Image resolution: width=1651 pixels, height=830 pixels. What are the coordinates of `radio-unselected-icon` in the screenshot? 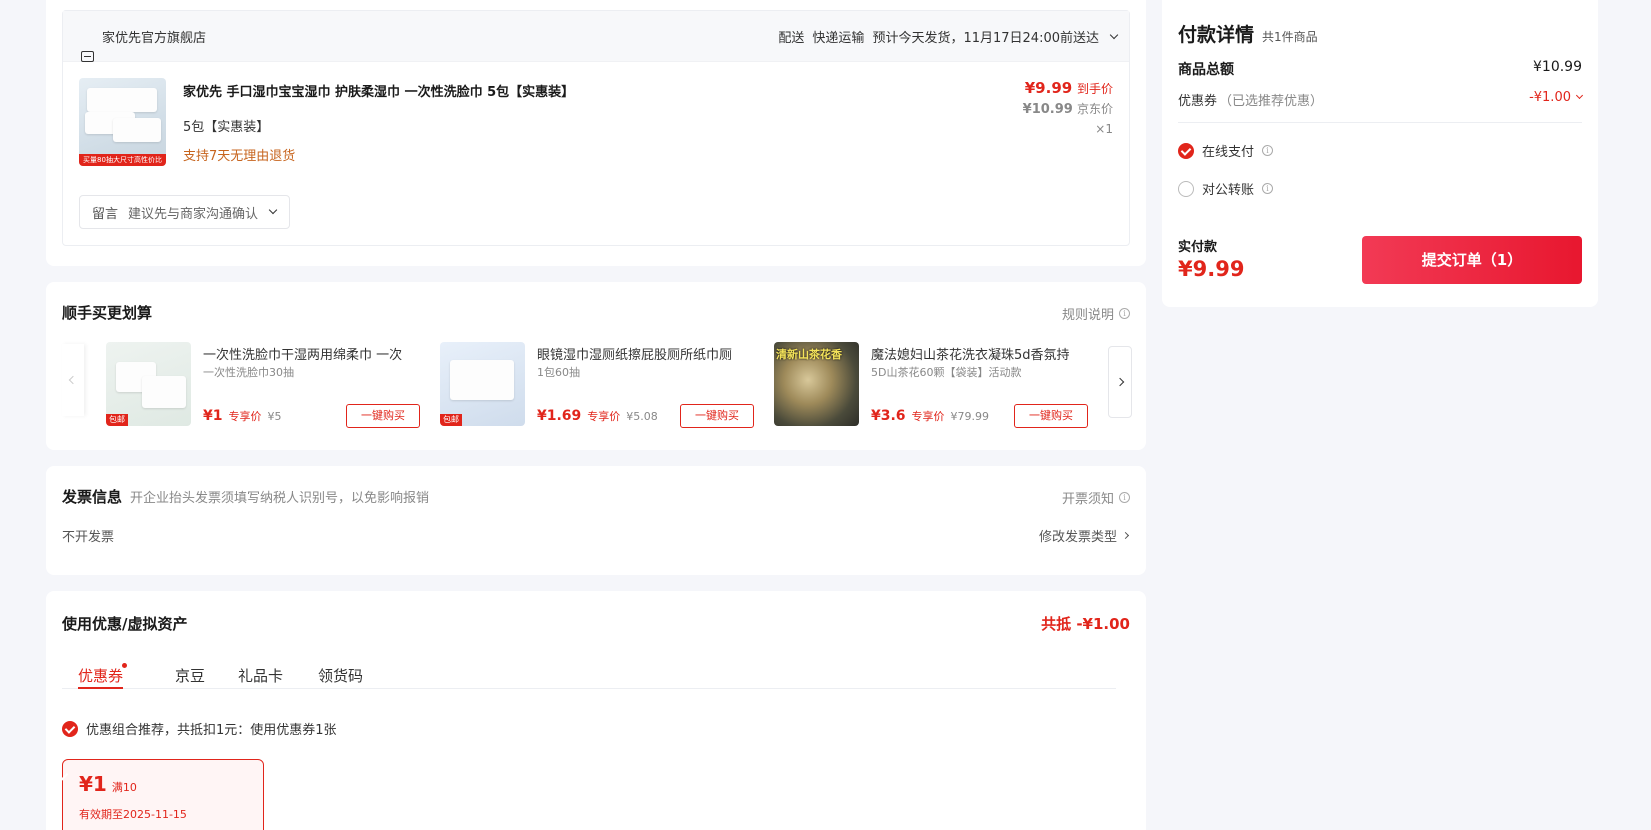 It's located at (1186, 188).